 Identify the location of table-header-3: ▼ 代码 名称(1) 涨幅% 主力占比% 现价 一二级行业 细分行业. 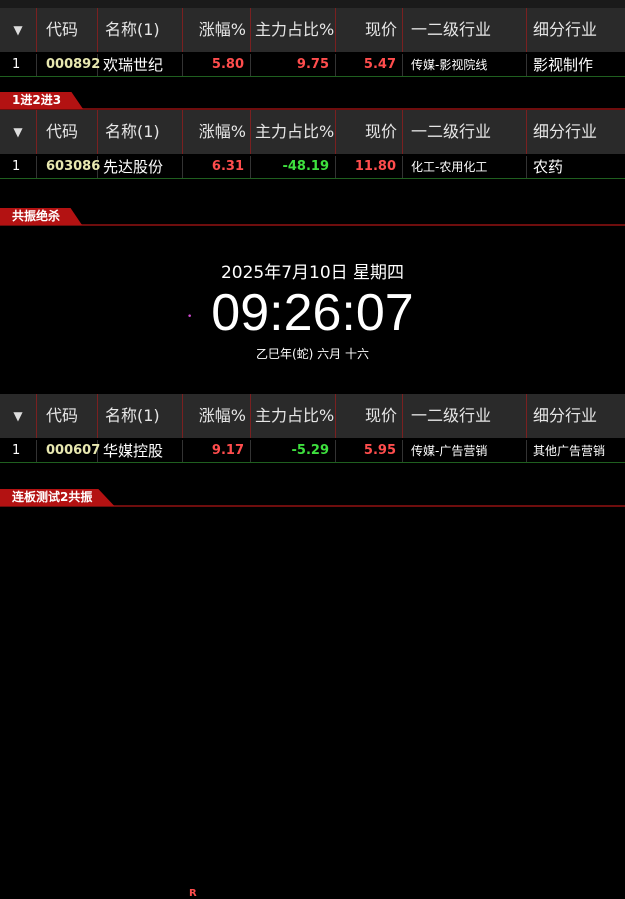
(312, 416).